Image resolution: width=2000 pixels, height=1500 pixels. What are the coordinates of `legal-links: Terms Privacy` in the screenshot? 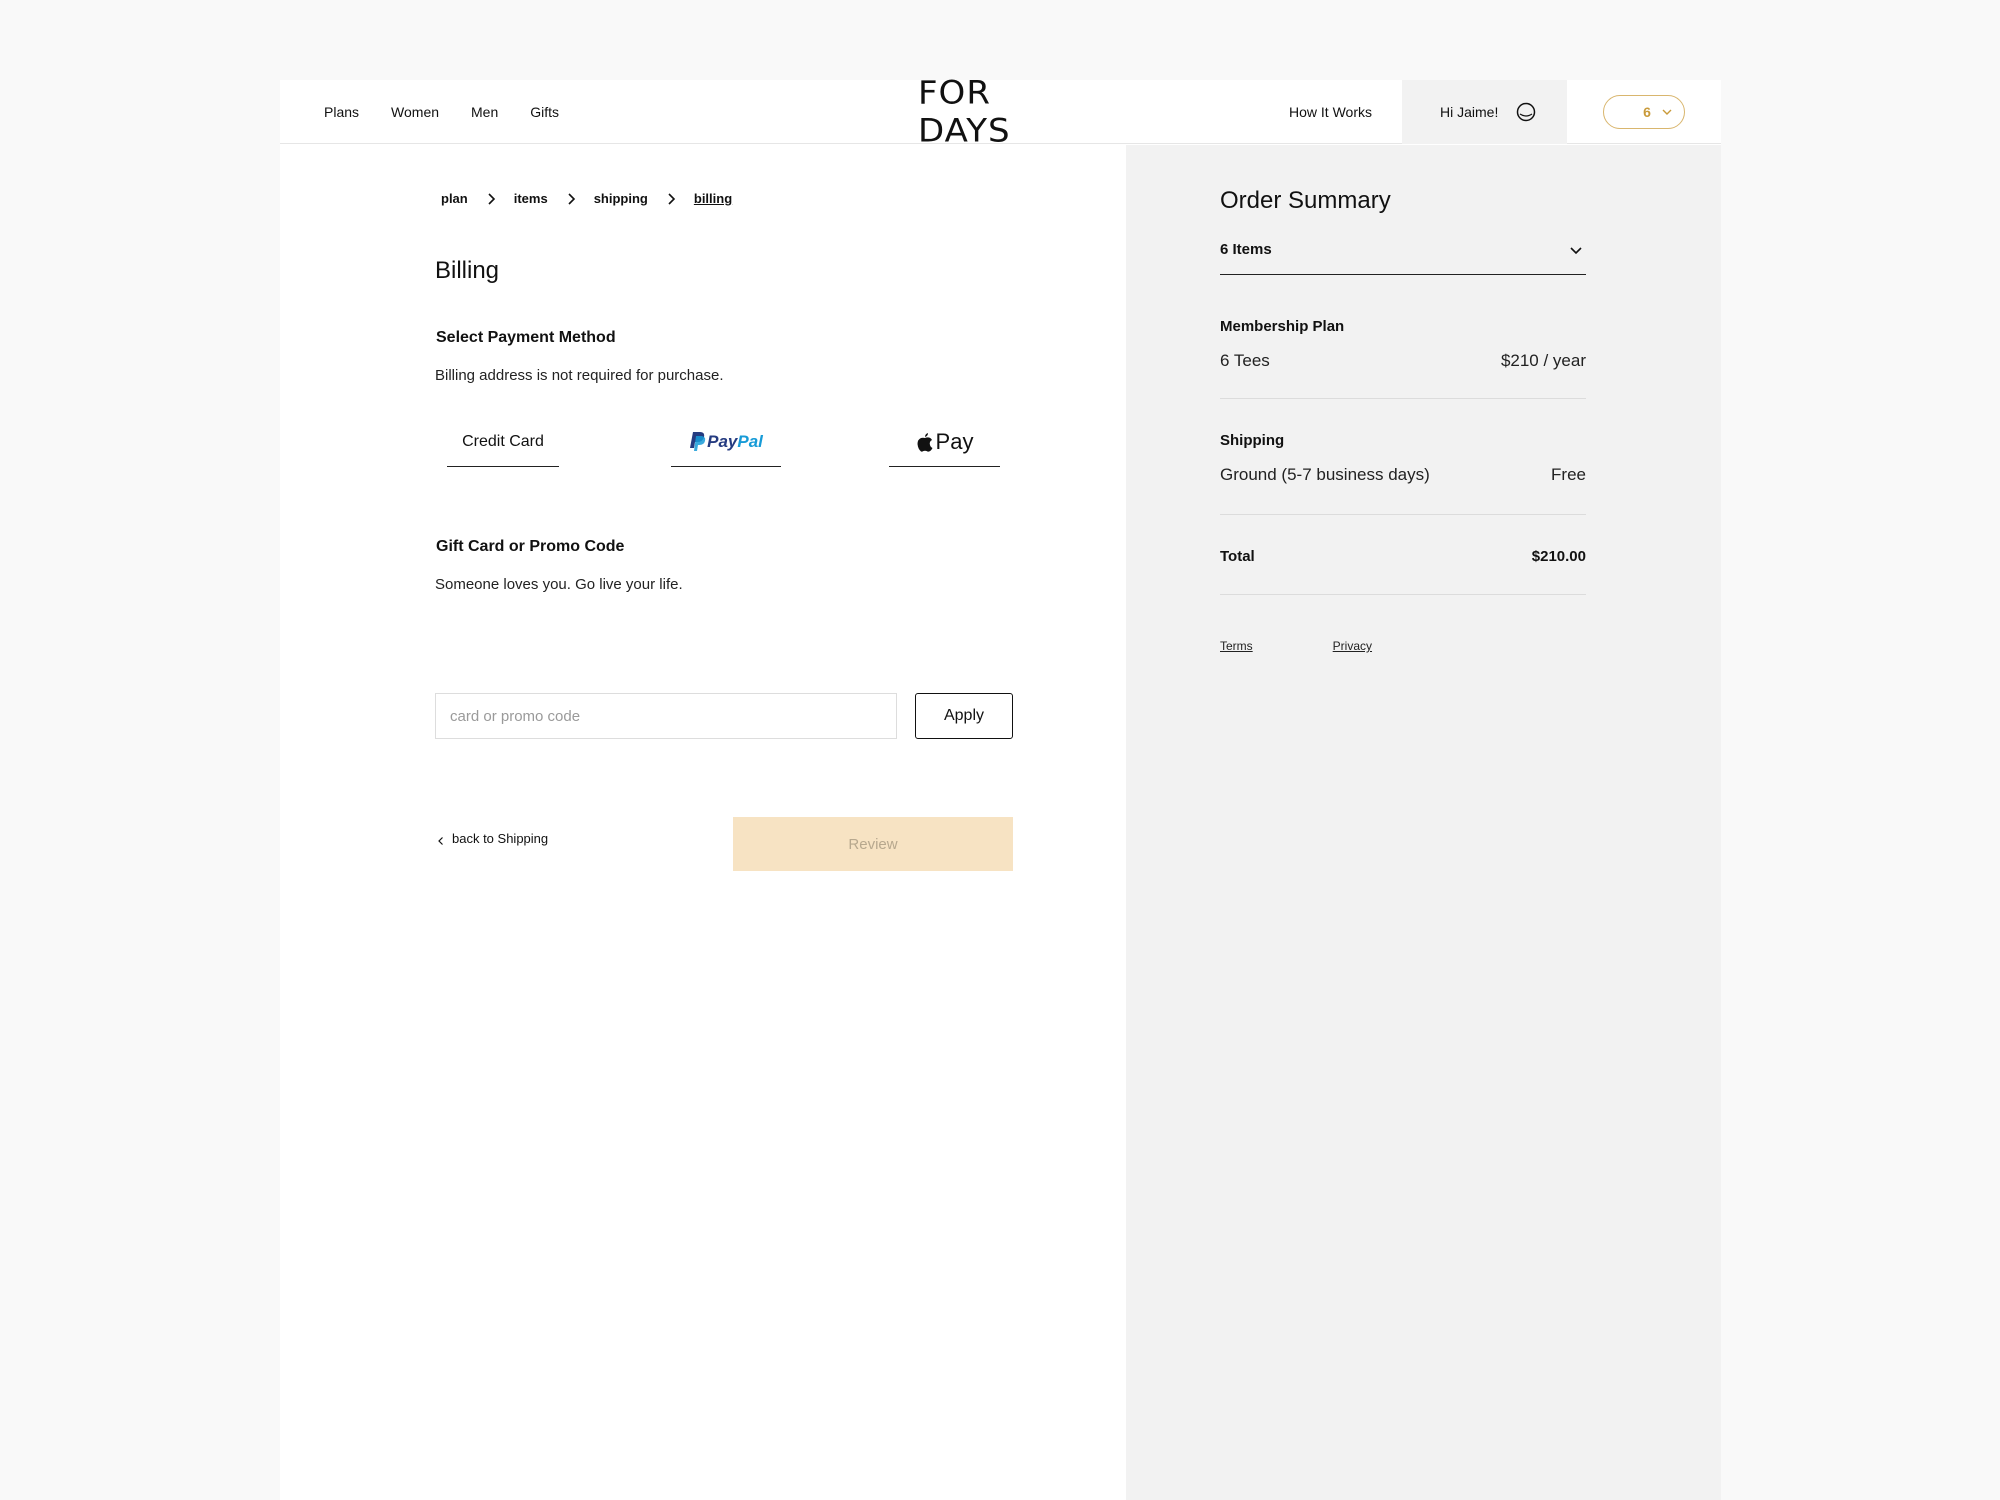 It's located at (1336, 646).